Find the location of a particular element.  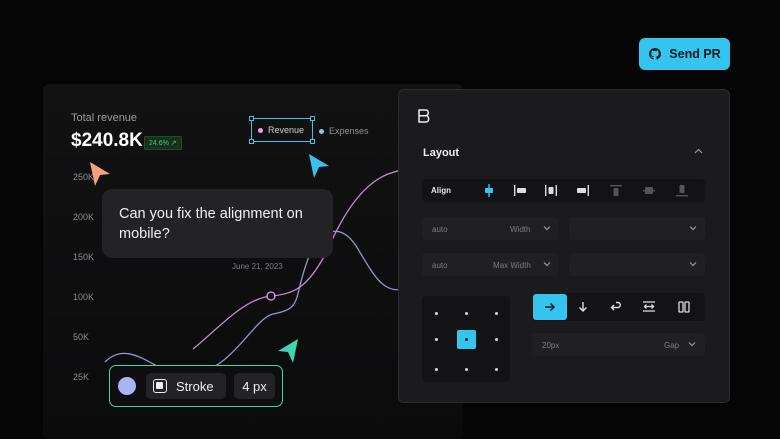

revenue-dot is located at coordinates (260, 130).